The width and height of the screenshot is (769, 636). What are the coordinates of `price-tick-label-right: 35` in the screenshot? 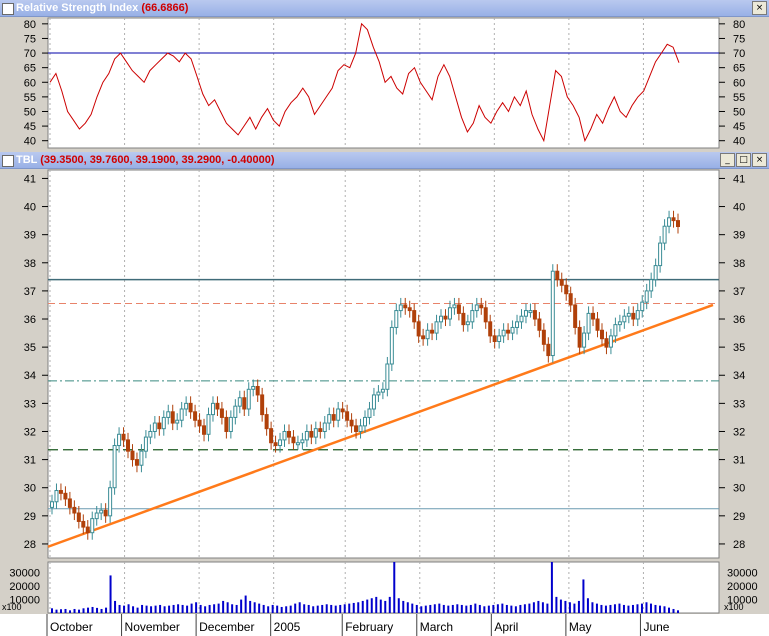 It's located at (739, 348).